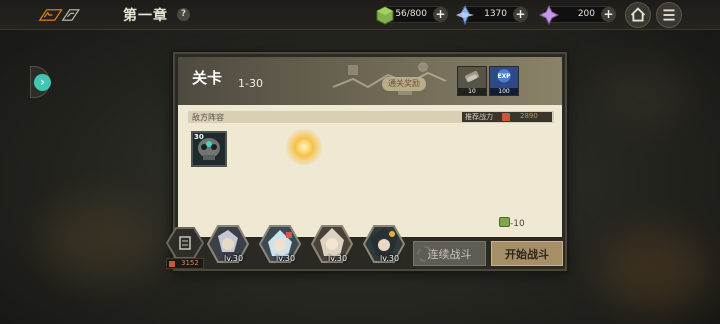 The height and width of the screenshot is (324, 720). I want to click on start-battle-button: 开始战斗, so click(527, 253).